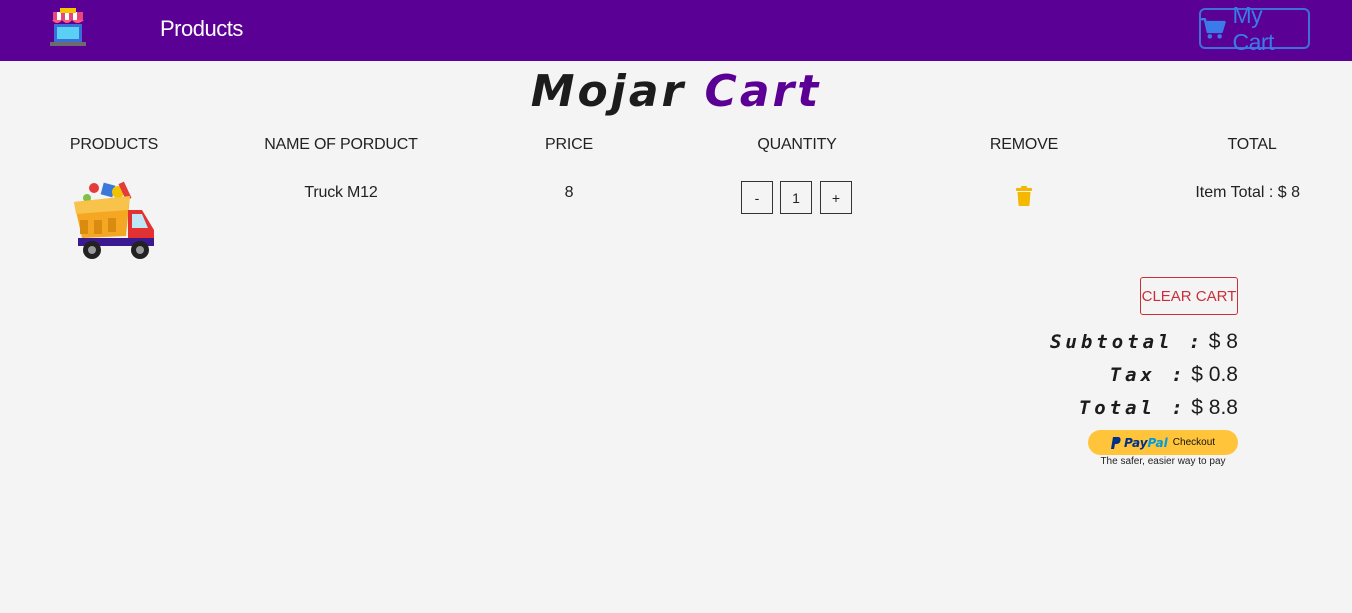  What do you see at coordinates (1163, 461) in the screenshot?
I see `paypal-tagline: The safer, easier way to pay` at bounding box center [1163, 461].